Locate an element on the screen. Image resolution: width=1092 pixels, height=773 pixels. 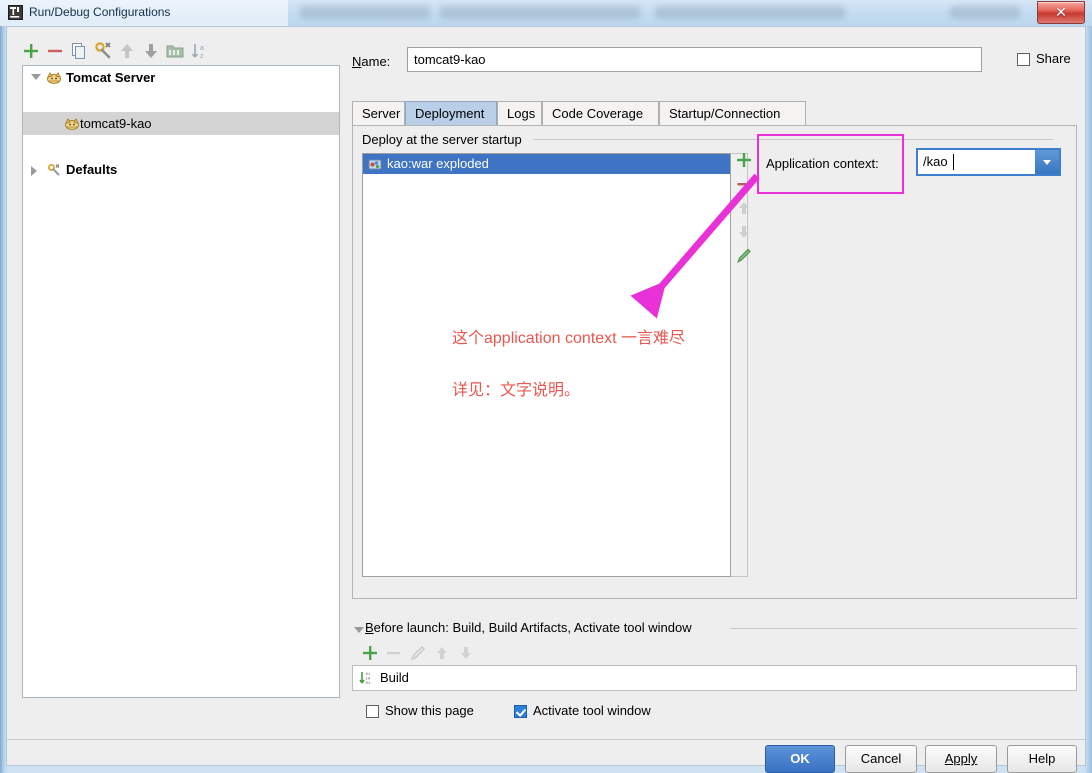
window-title: Run/Debug Configurations is located at coordinates (100, 12).